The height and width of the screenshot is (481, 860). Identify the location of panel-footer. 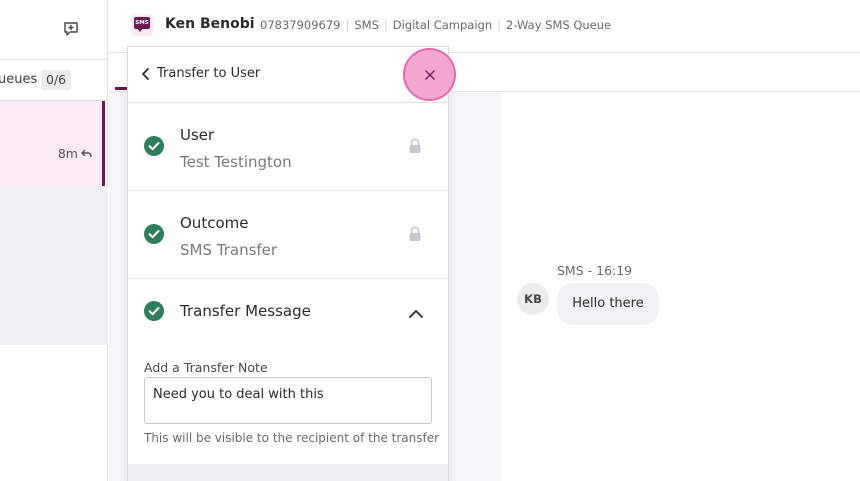
(288, 472).